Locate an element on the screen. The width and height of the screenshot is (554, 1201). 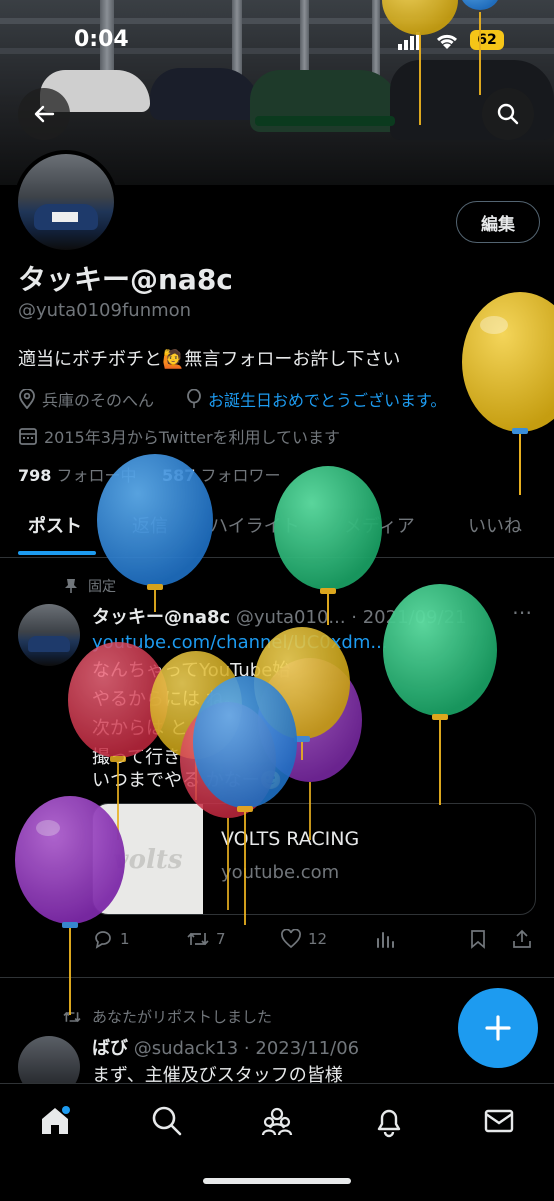
nav-communities is located at coordinates (277, 1121).